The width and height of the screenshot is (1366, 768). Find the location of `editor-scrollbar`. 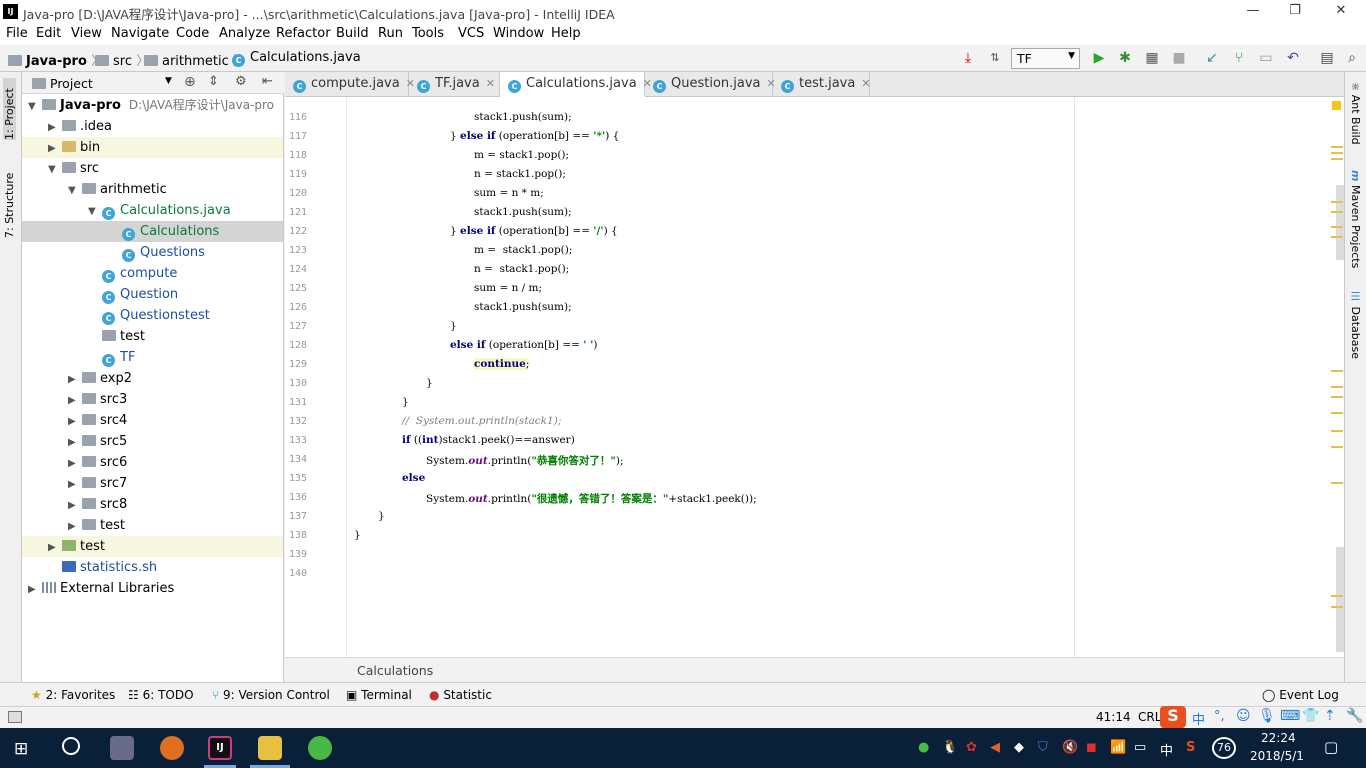

editor-scrollbar is located at coordinates (1339, 377).